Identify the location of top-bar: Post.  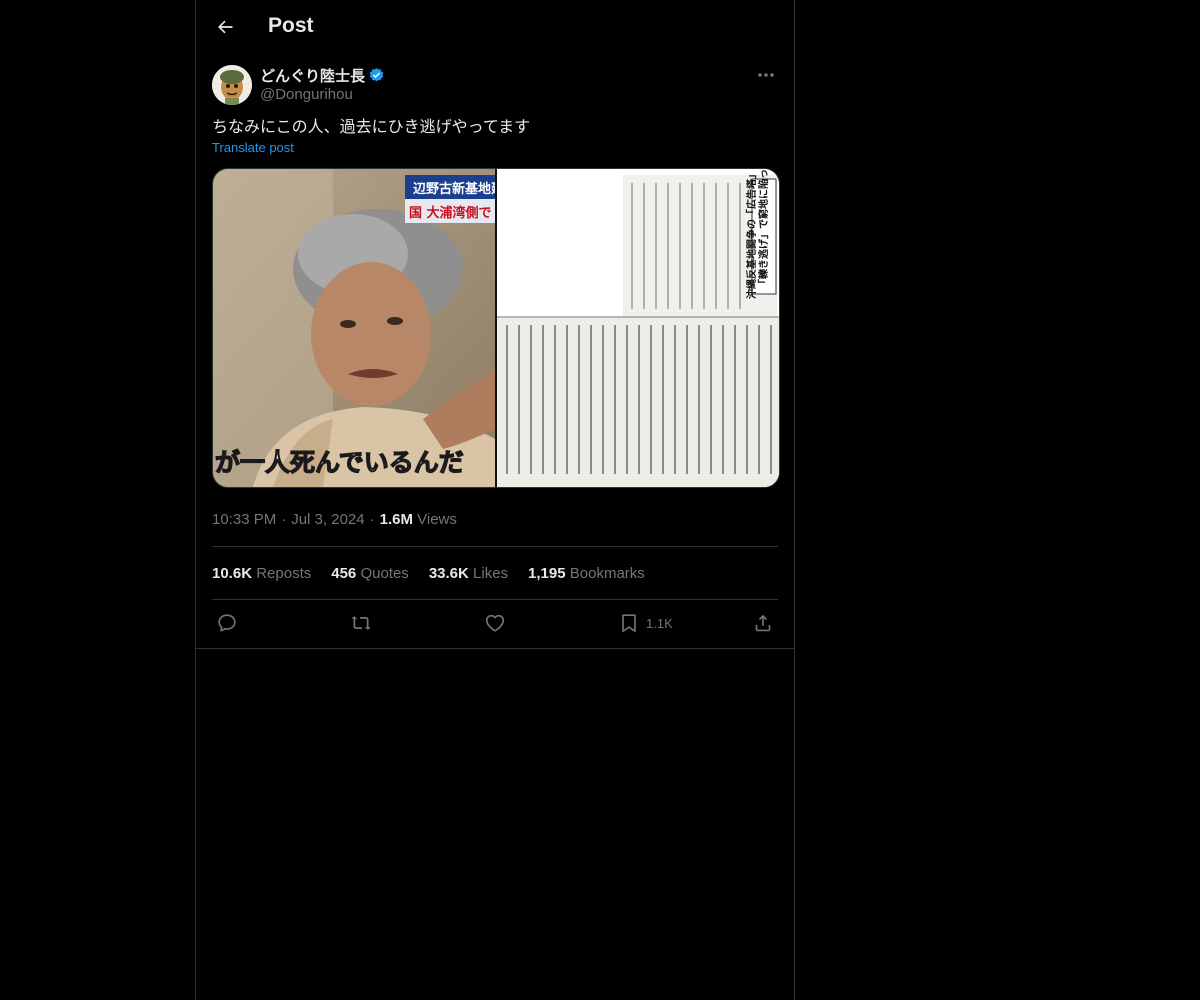
(495, 26).